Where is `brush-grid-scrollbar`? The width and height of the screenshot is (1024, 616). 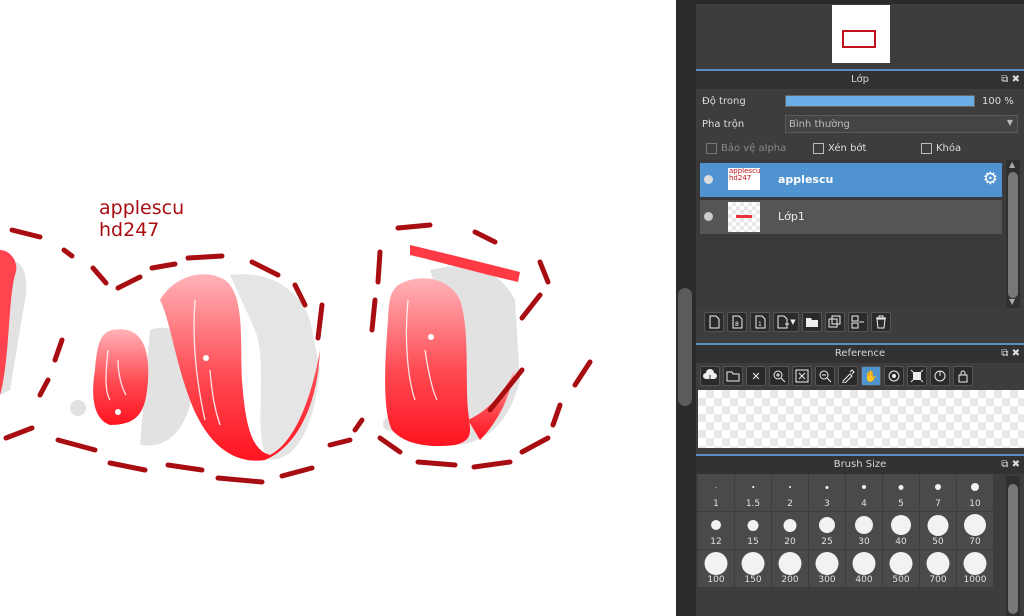
brush-grid-scrollbar is located at coordinates (1013, 546).